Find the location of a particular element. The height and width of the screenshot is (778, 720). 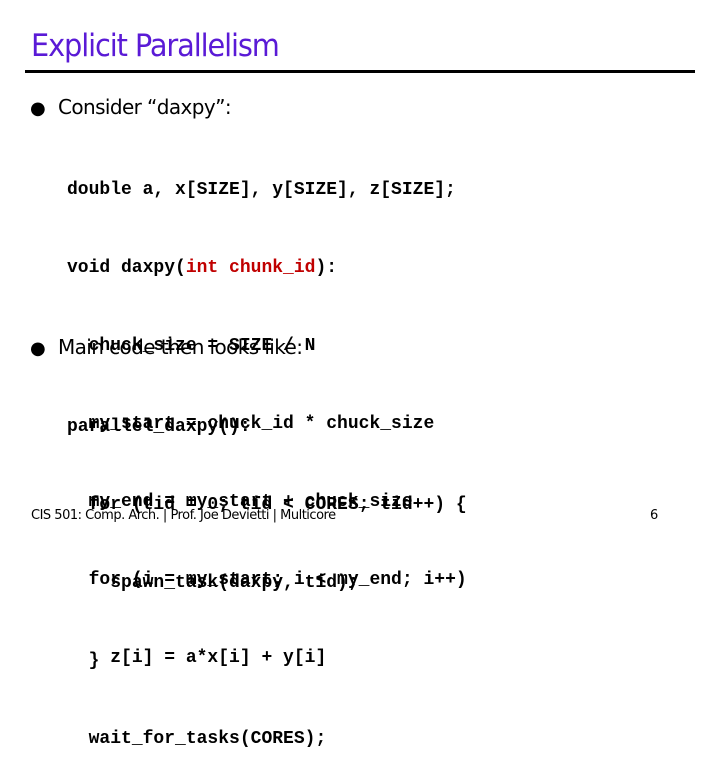

slide-title: Explicit Parallelism is located at coordinates (155, 46).